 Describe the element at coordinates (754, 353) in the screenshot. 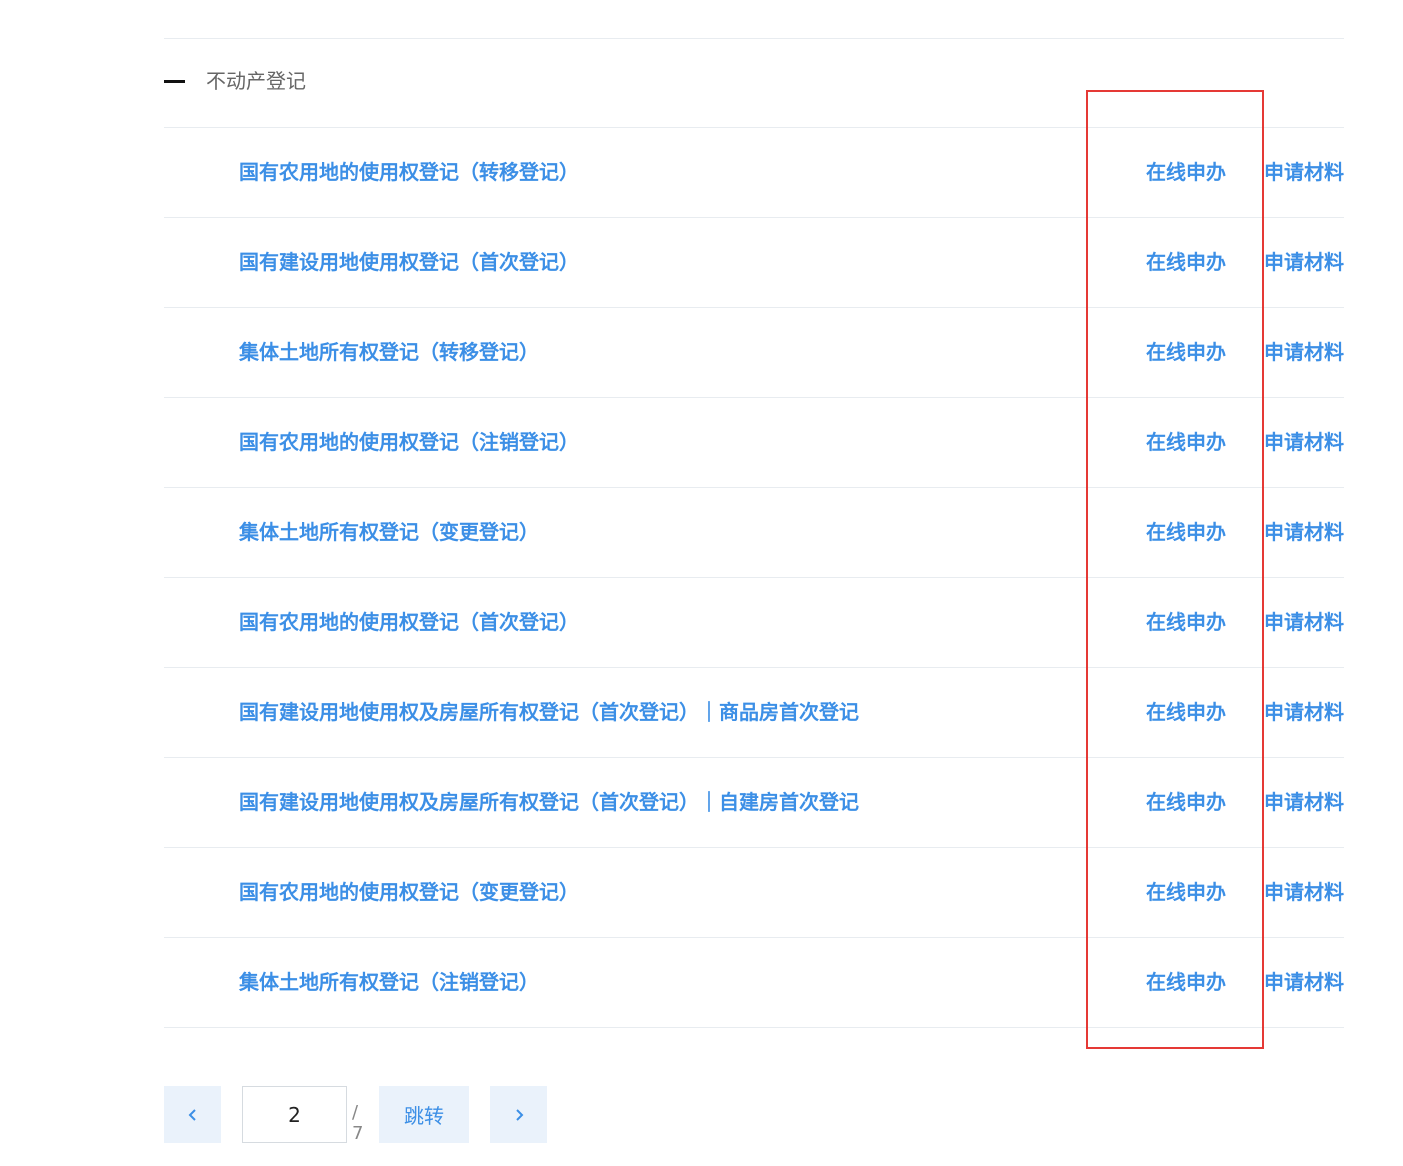

I see `list-item: 集体土地所有权登记（转移登记） 在线申办 申请材料` at that location.